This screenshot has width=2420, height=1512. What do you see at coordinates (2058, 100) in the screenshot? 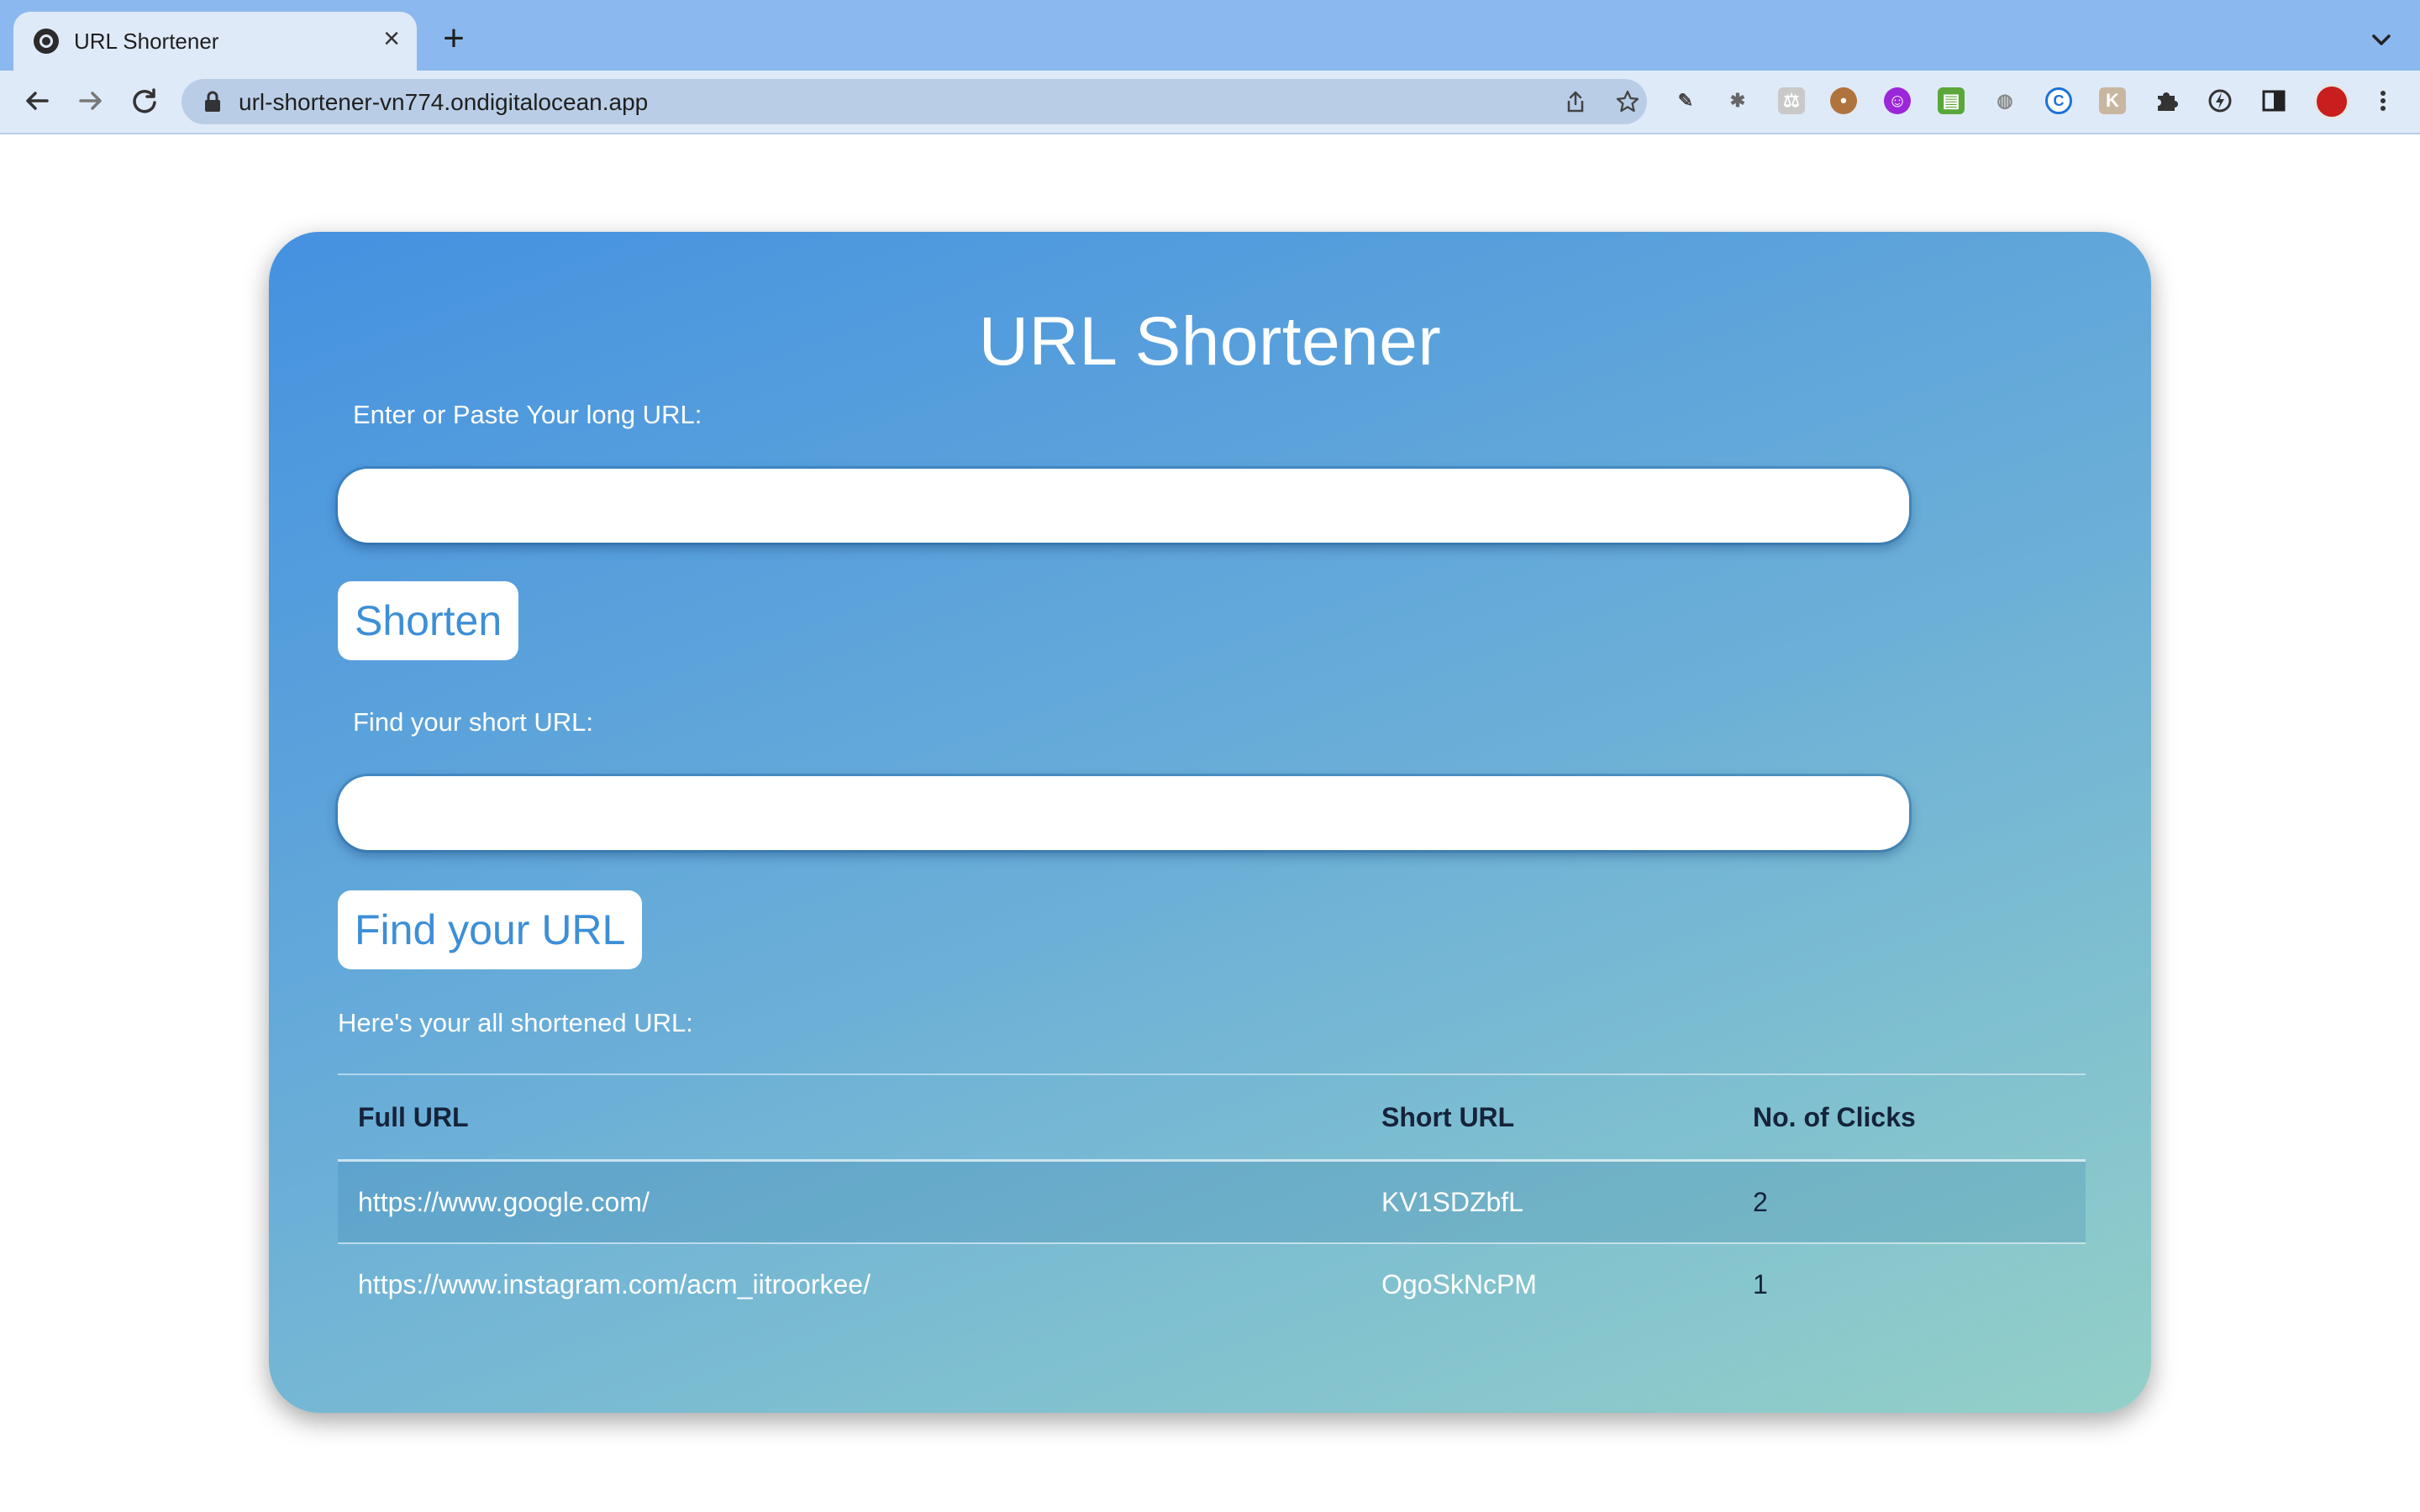
I see `c-circle-icon: C` at bounding box center [2058, 100].